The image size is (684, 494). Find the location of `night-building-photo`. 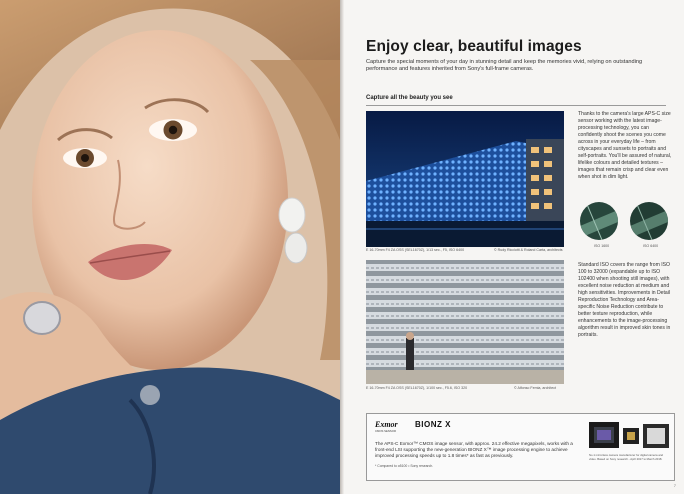

night-building-photo is located at coordinates (465, 179).